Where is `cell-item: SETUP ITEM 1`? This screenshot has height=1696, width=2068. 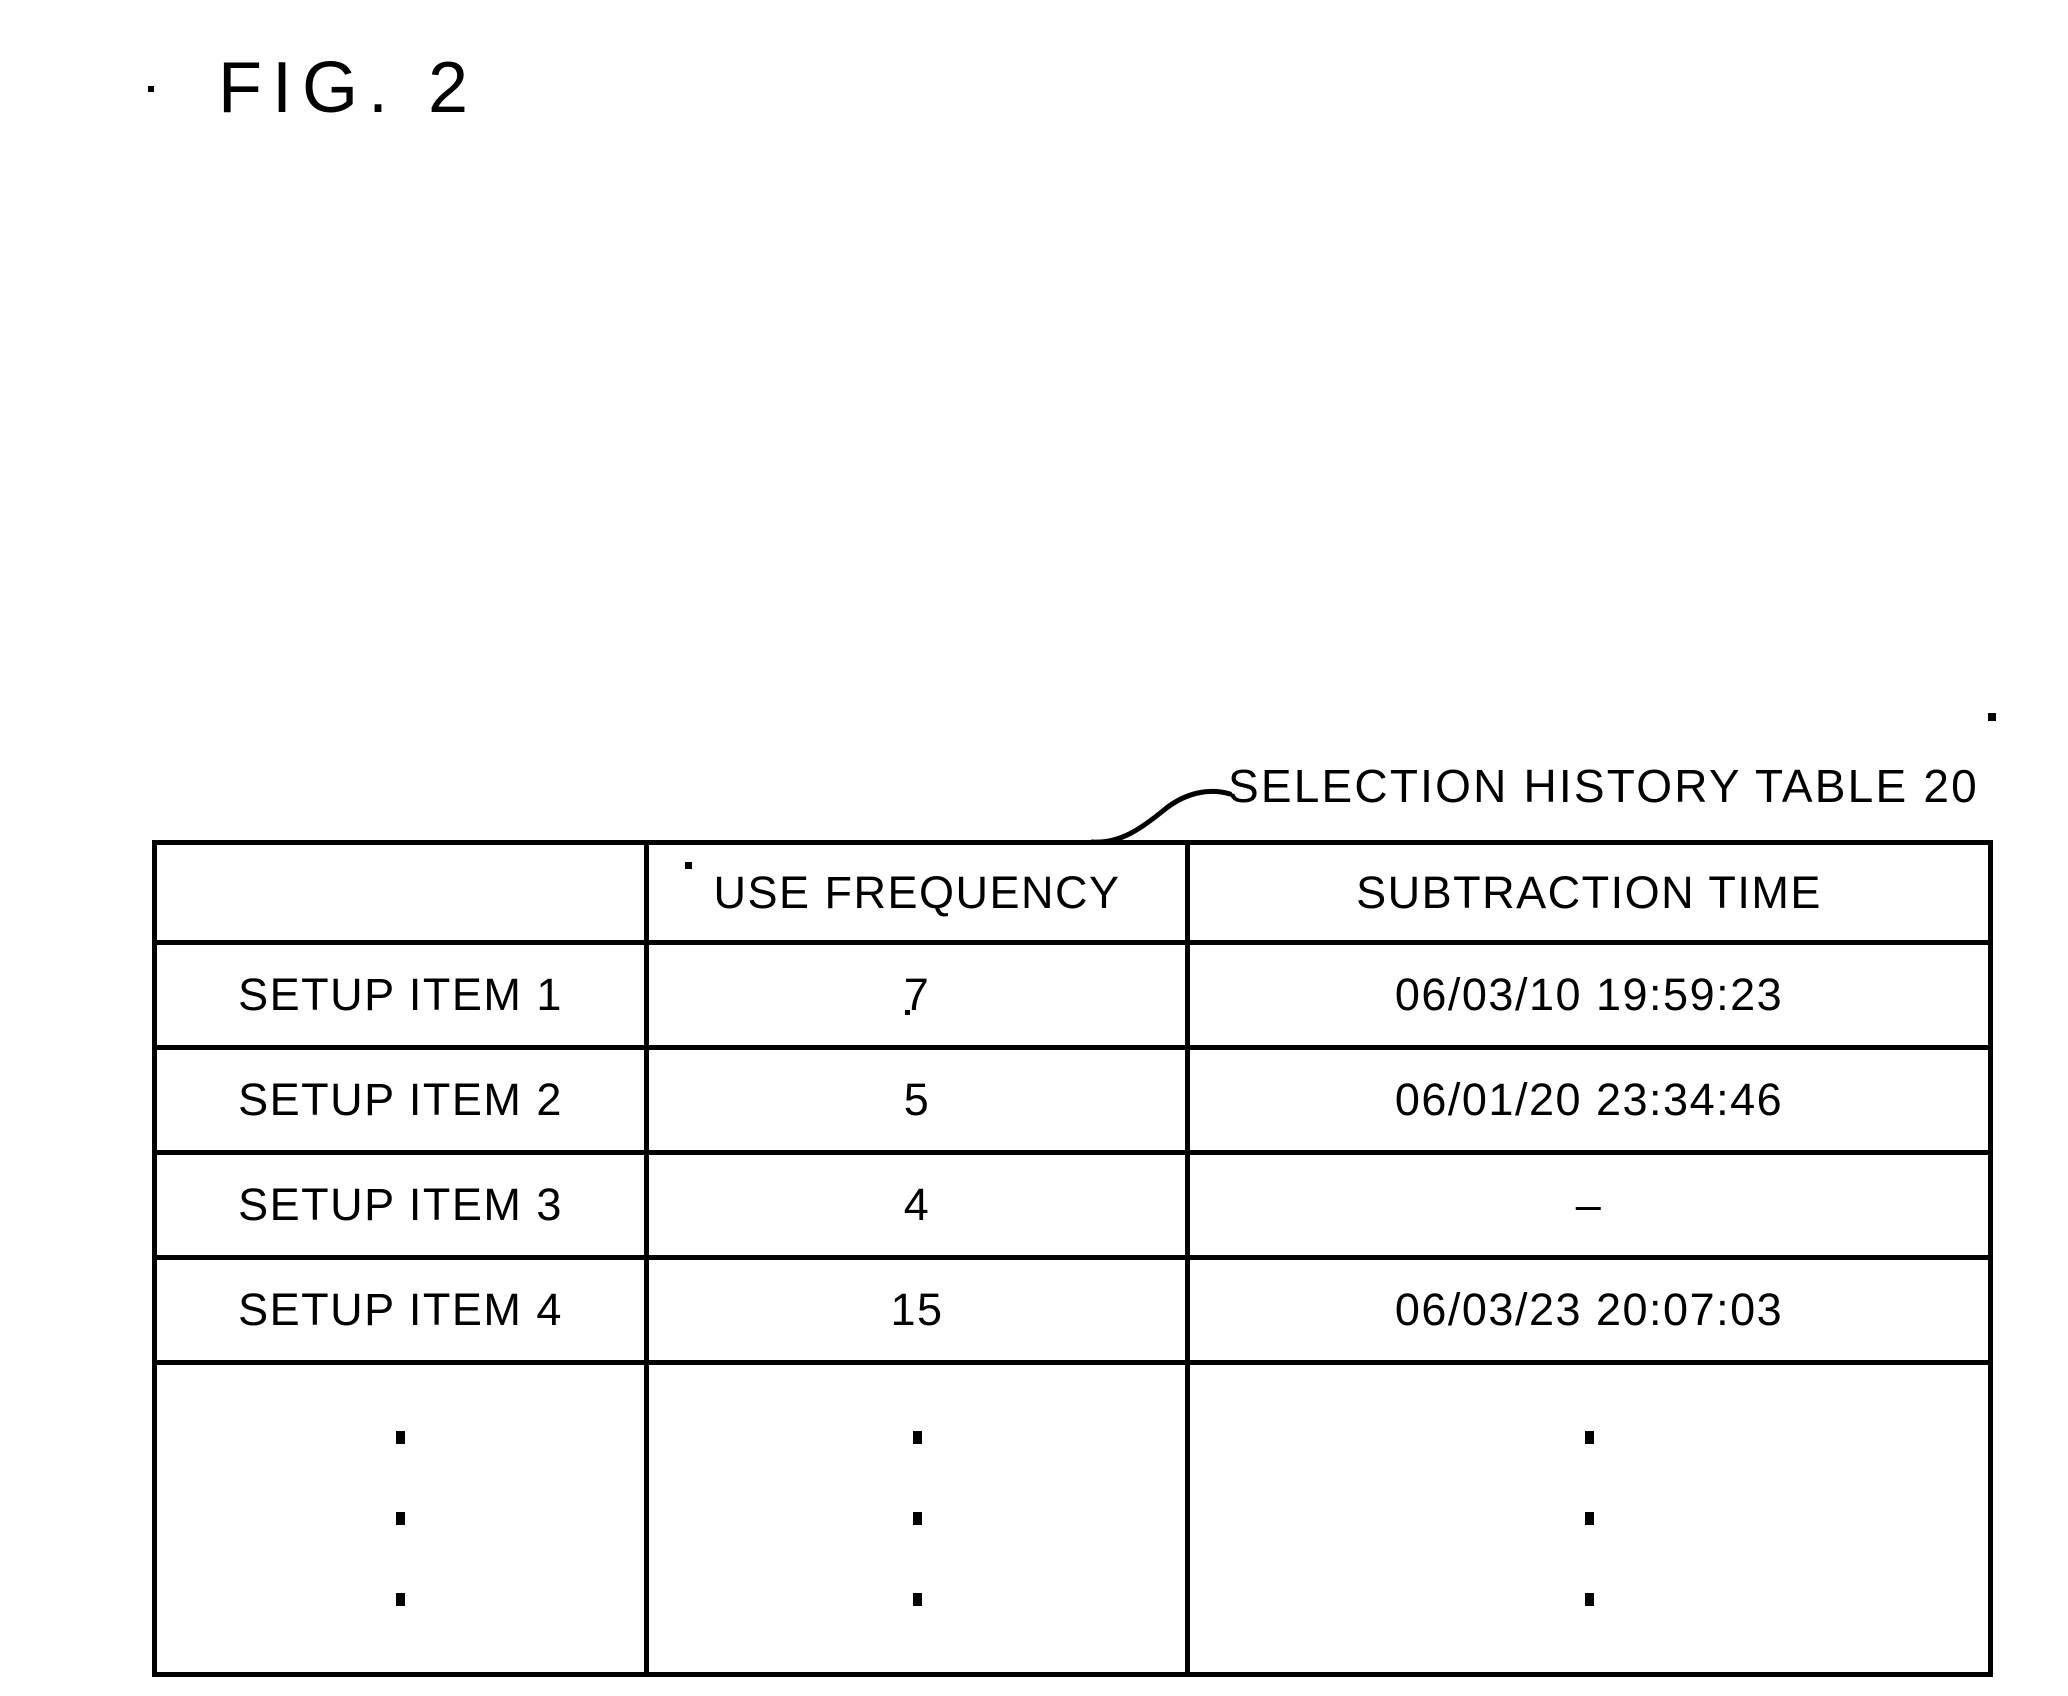 cell-item: SETUP ITEM 1 is located at coordinates (400, 995).